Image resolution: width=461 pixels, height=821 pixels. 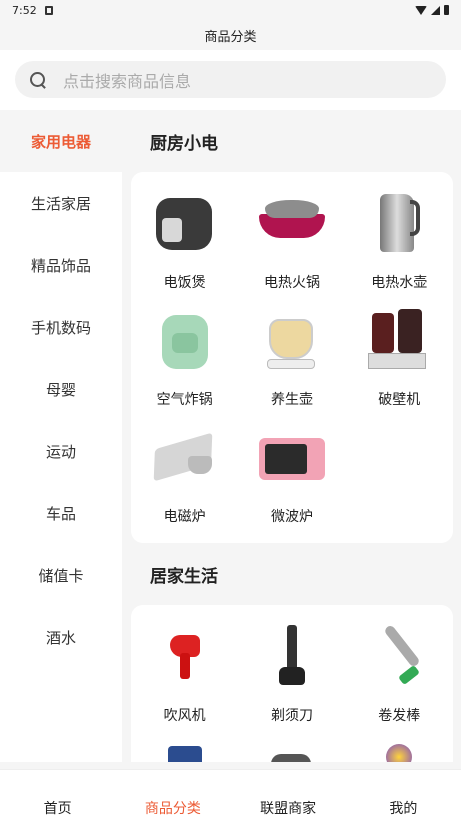 What do you see at coordinates (292, 340) in the screenshot?
I see `health-pot-icon` at bounding box center [292, 340].